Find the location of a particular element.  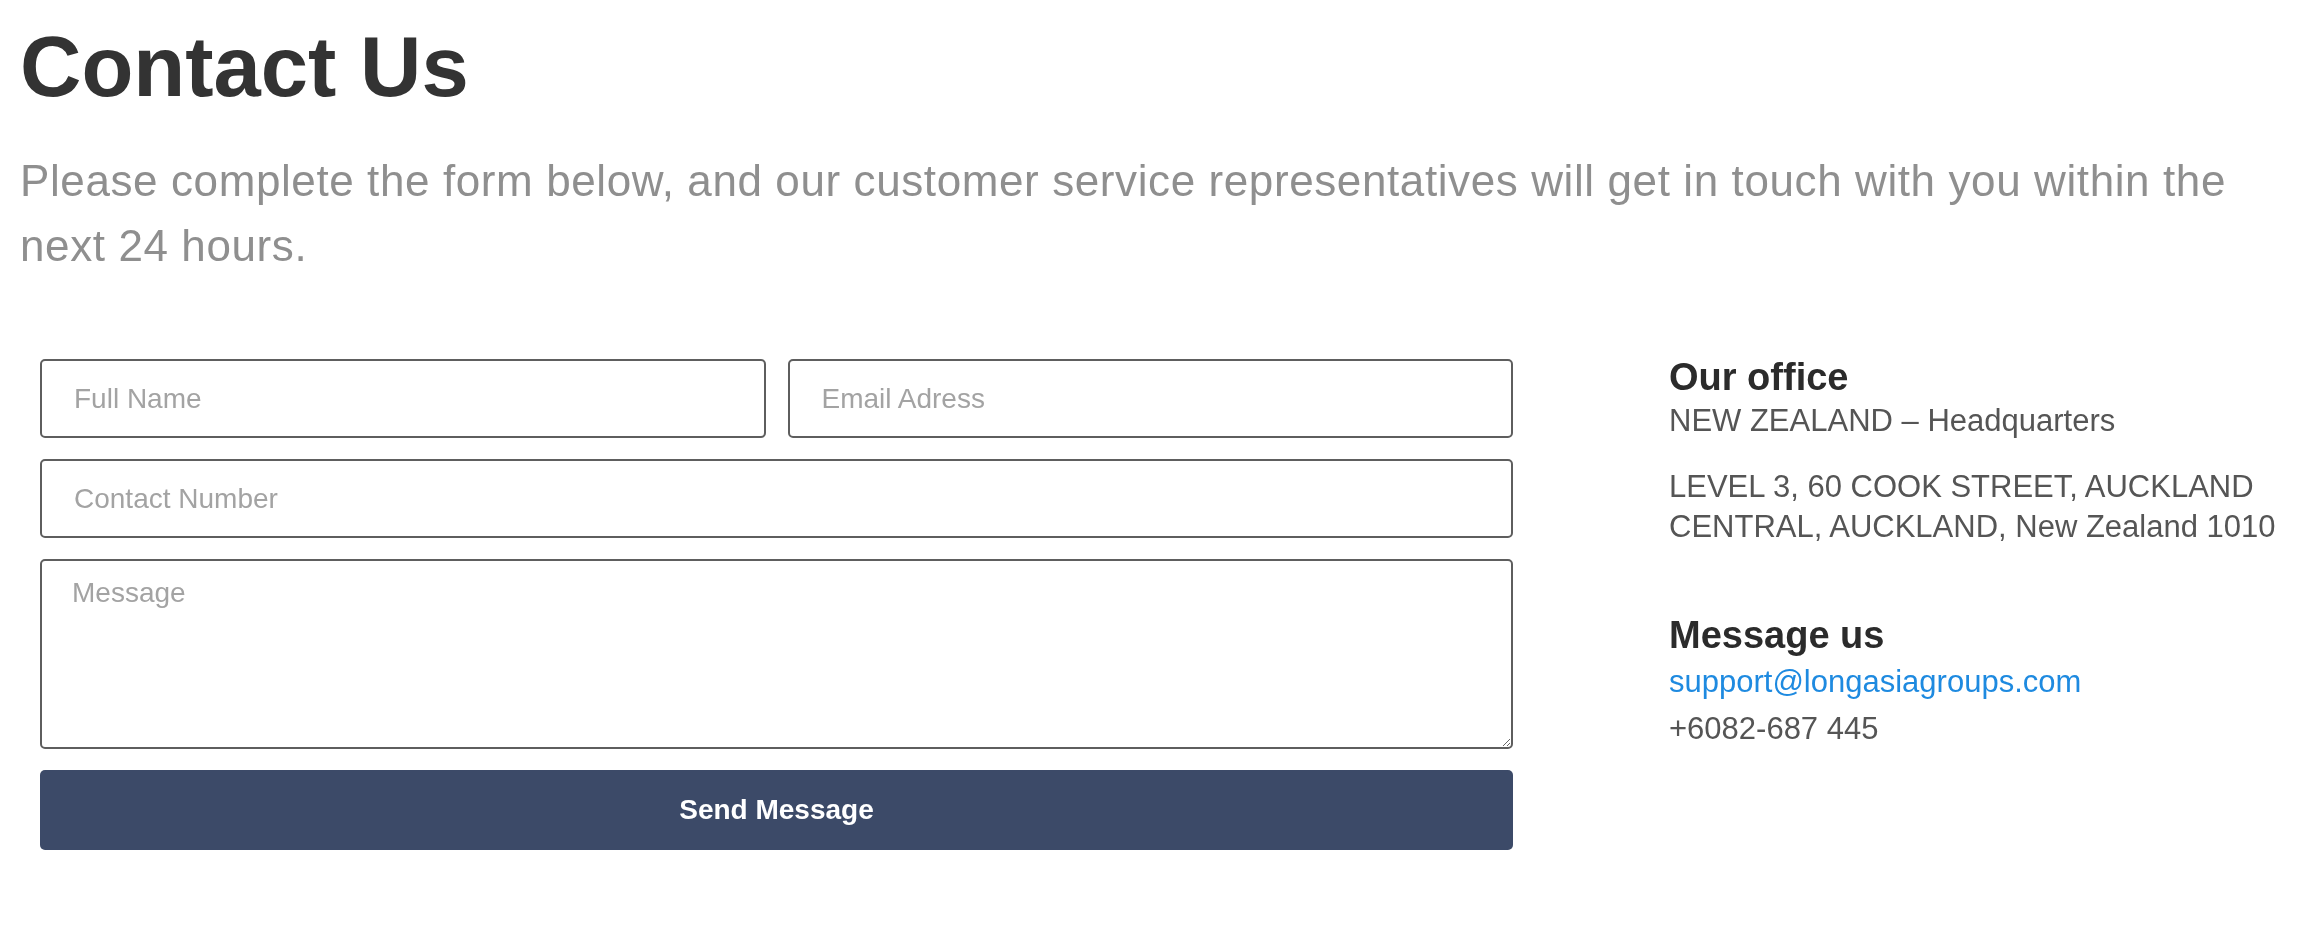

input-field: Email Adress is located at coordinates (1150, 398).